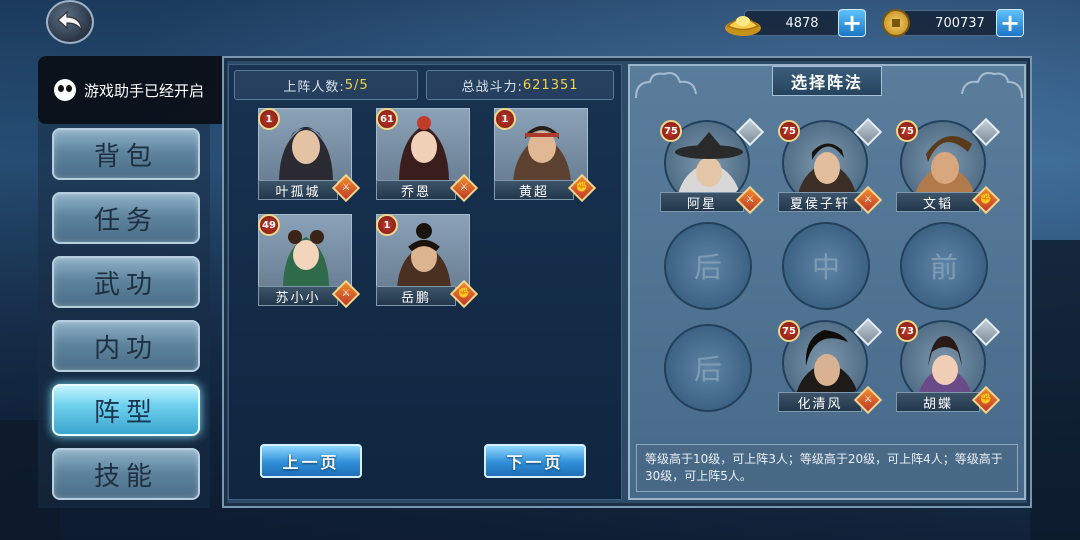 The width and height of the screenshot is (1080, 540). What do you see at coordinates (427, 261) in the screenshot?
I see `roster-card: 岳鹏 1 ✊` at bounding box center [427, 261].